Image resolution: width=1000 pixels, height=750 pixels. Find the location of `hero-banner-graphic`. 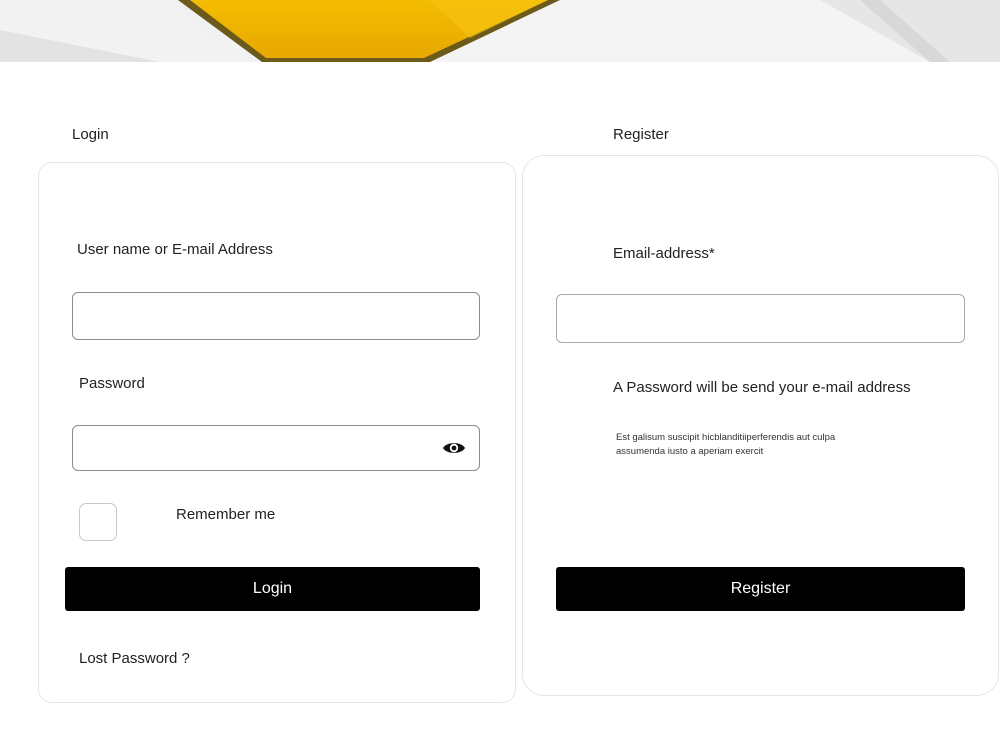

hero-banner-graphic is located at coordinates (500, 31).